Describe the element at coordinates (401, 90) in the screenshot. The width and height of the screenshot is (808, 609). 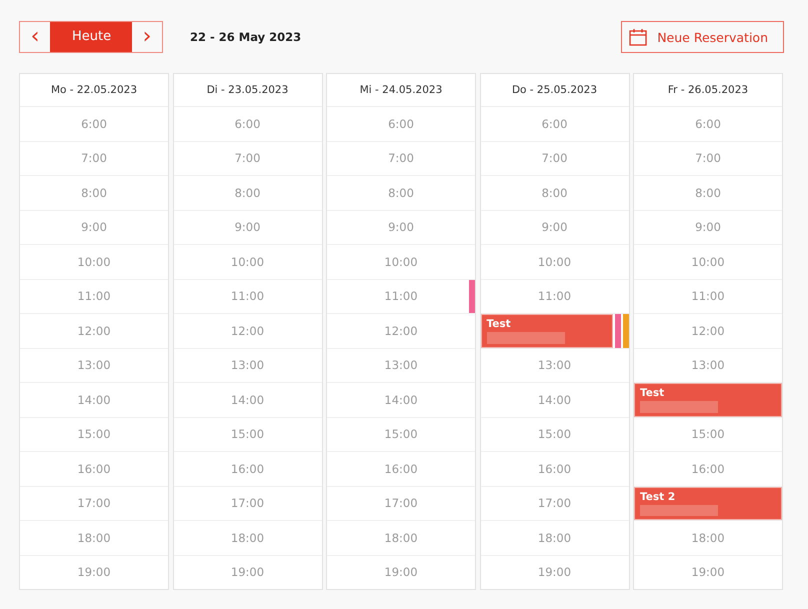
I see `day-header: Mi - 24.05.2023` at that location.